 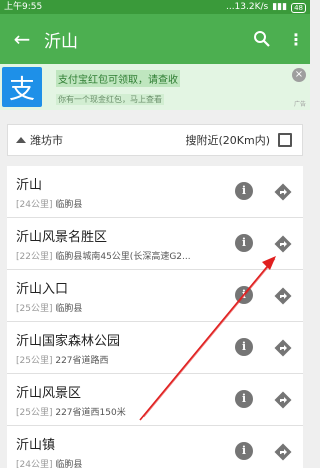 I want to click on app-bar: ← 沂山 ⋮, so click(x=155, y=39).